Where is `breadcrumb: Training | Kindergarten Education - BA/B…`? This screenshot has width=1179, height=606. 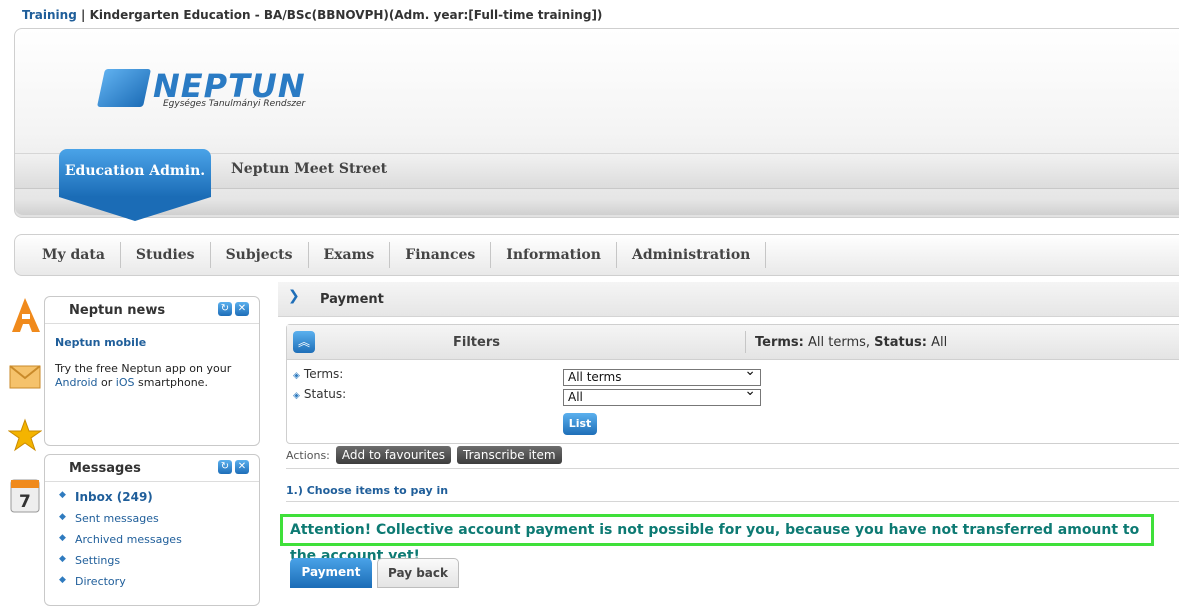
breadcrumb: Training | Kindergarten Education - BA/B… is located at coordinates (312, 15).